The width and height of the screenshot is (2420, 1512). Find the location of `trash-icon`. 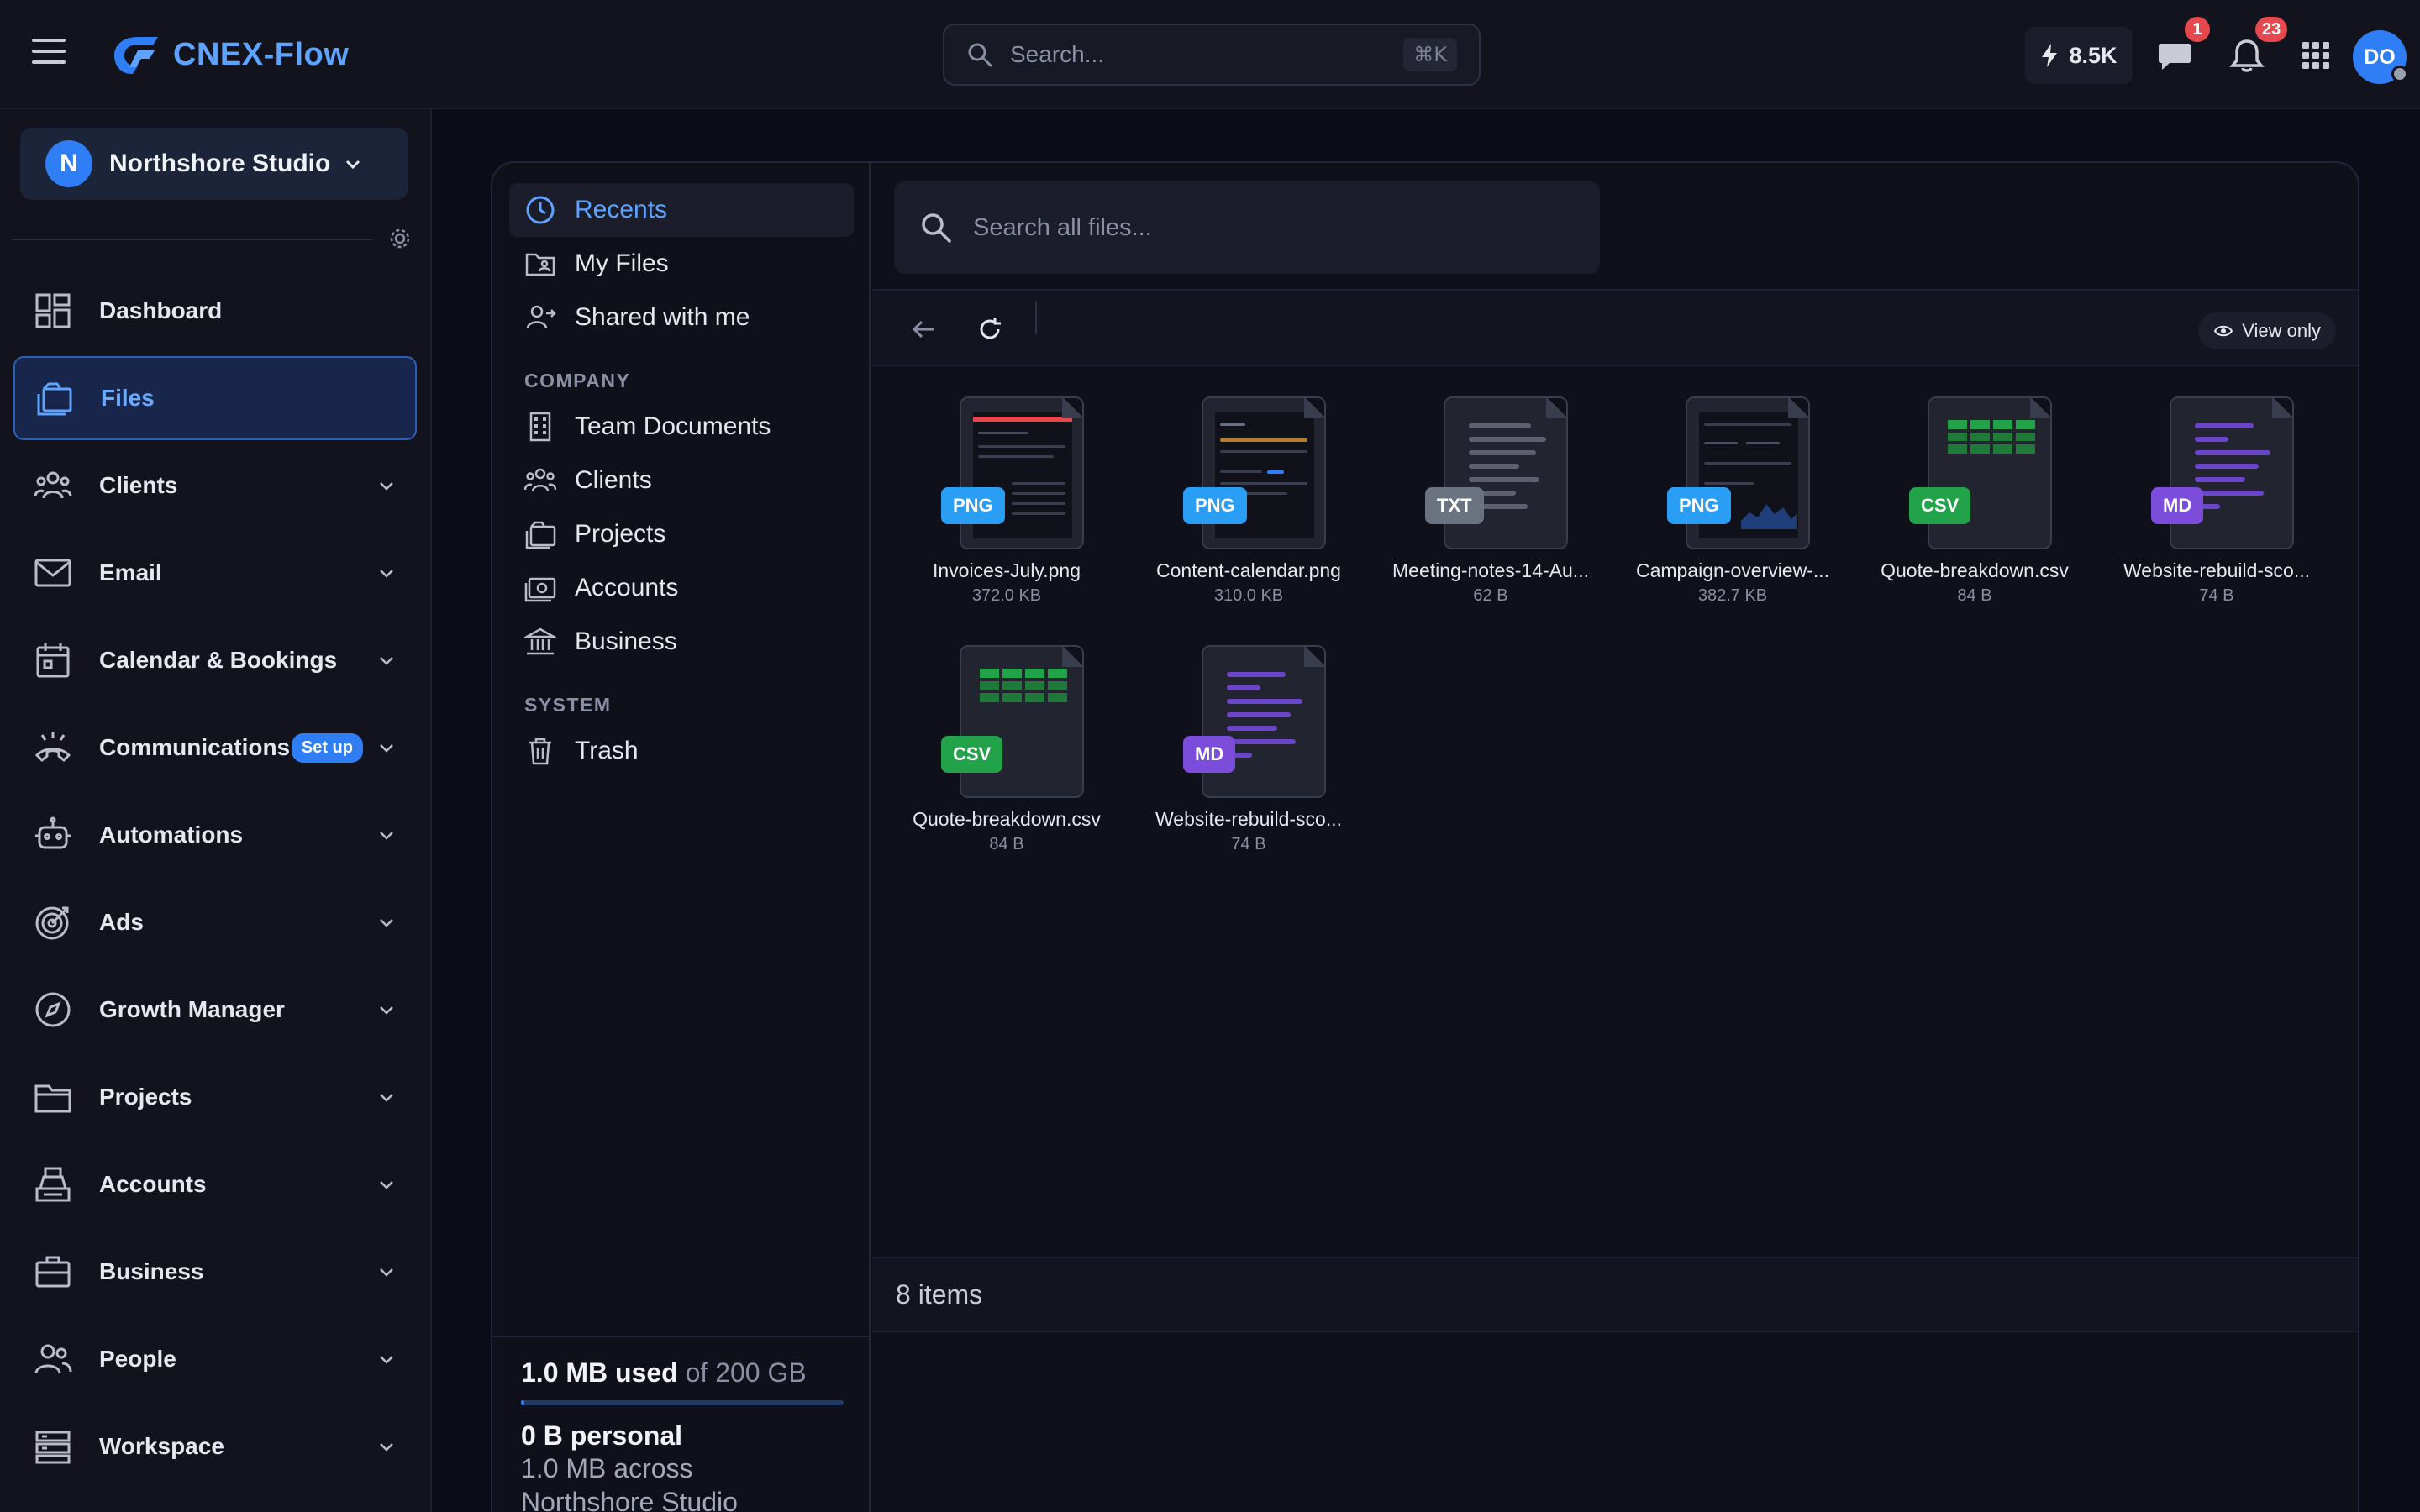

trash-icon is located at coordinates (540, 751).